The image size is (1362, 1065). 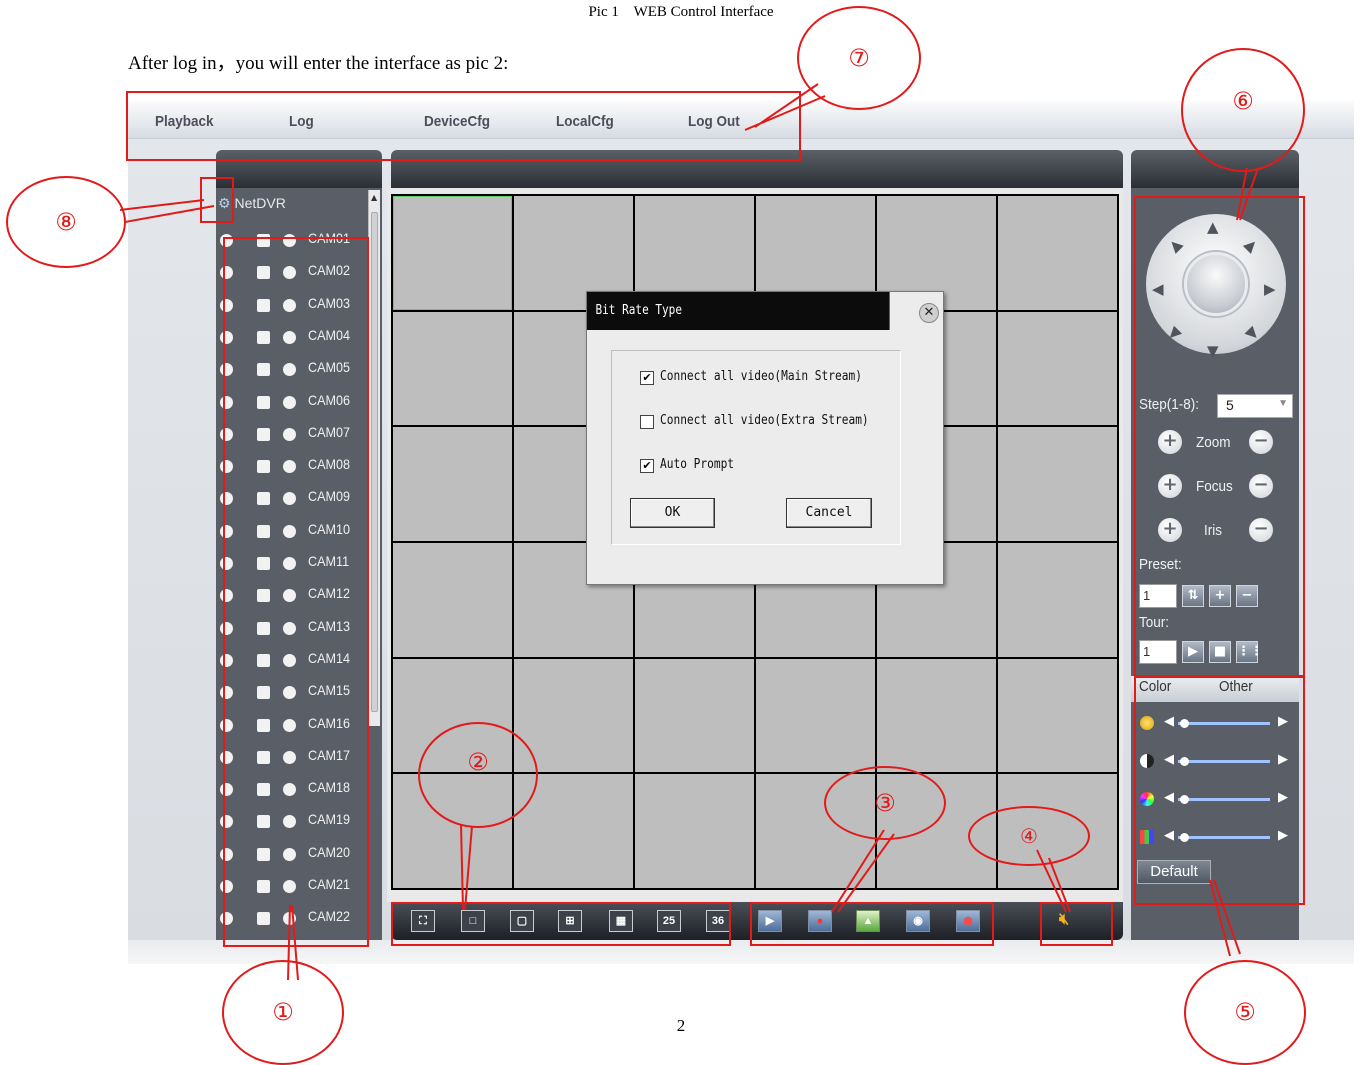 What do you see at coordinates (885, 803) in the screenshot?
I see `callout-3: ③` at bounding box center [885, 803].